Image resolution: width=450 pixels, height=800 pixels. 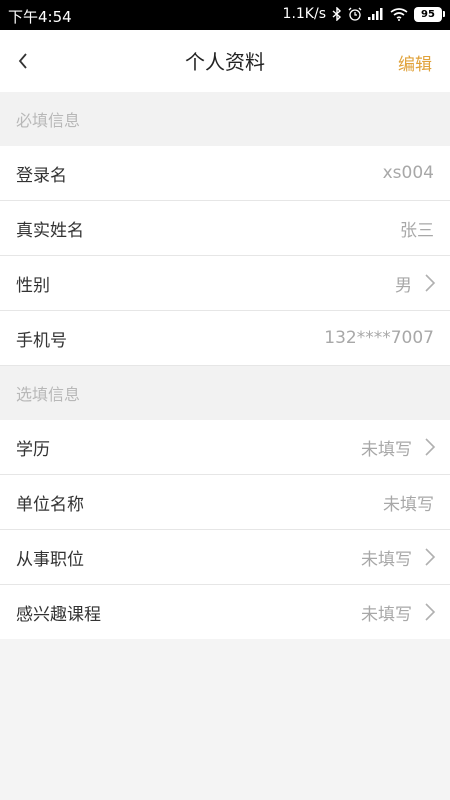 What do you see at coordinates (33, 449) in the screenshot?
I see `row-label: 学历` at bounding box center [33, 449].